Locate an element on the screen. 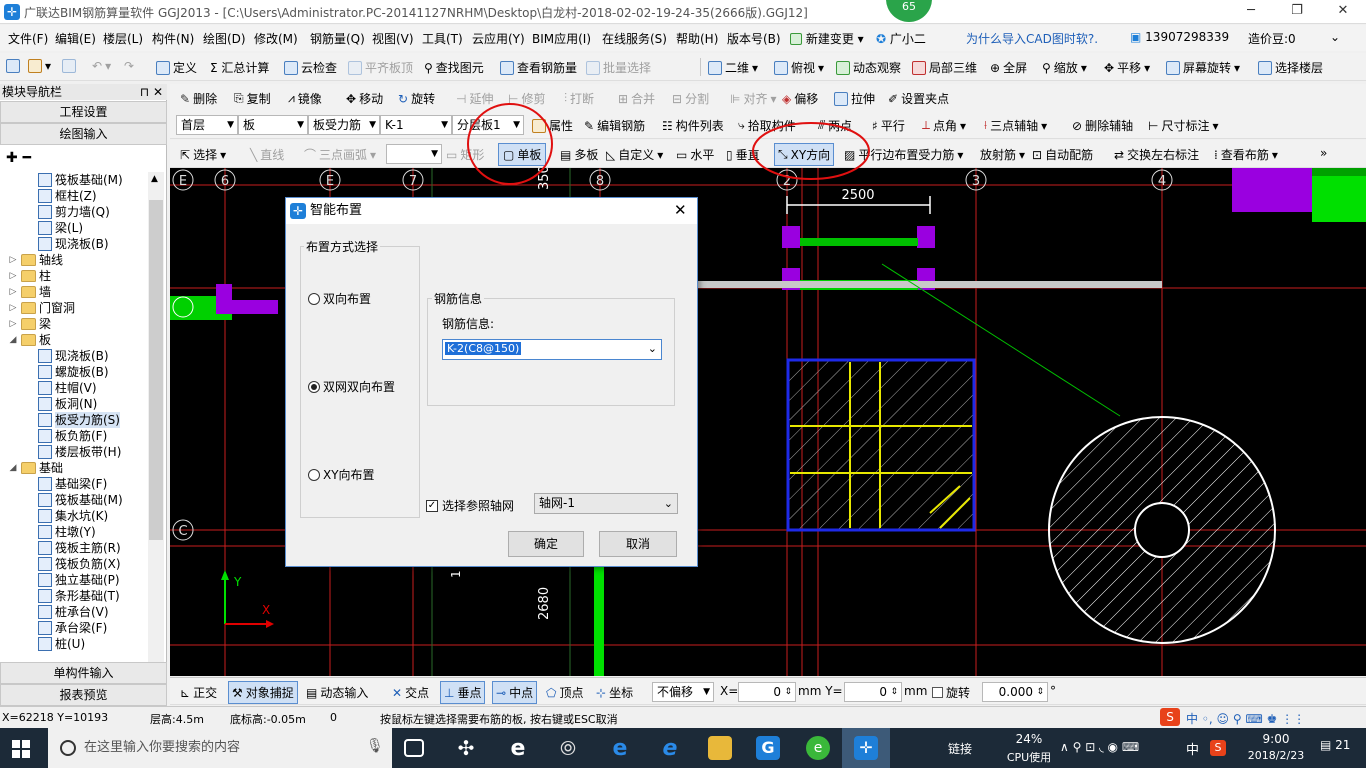 This screenshot has width=1366, height=768. radio-xy-direction: XY向布置 is located at coordinates (341, 474).